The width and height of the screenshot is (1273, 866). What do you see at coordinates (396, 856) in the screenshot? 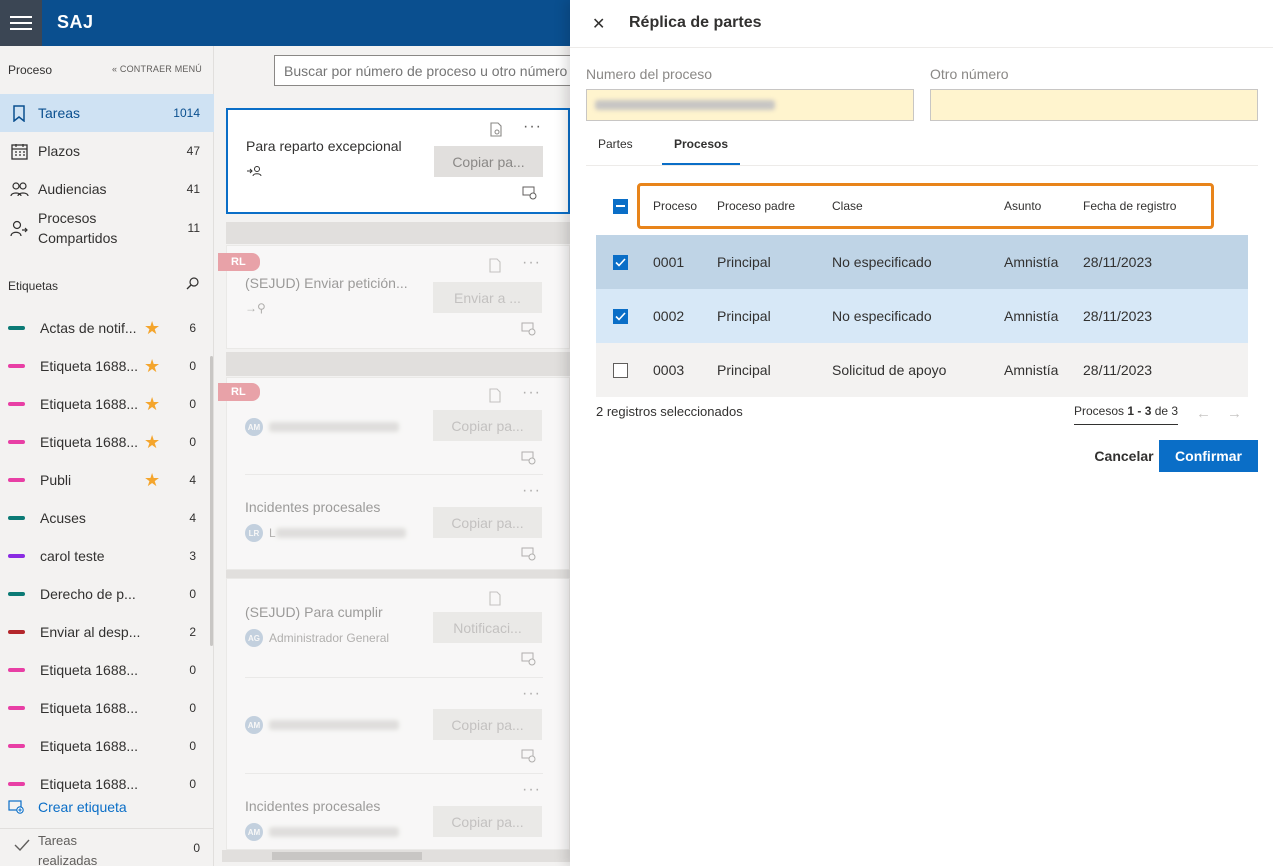
I see `horizontal-scrollbar` at bounding box center [396, 856].